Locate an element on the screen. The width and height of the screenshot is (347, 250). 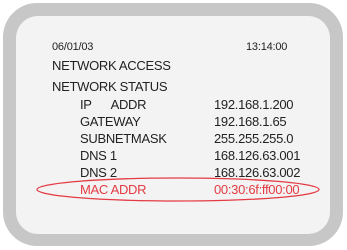
subnetmask-value: 255.255.255.0 is located at coordinates (254, 138).